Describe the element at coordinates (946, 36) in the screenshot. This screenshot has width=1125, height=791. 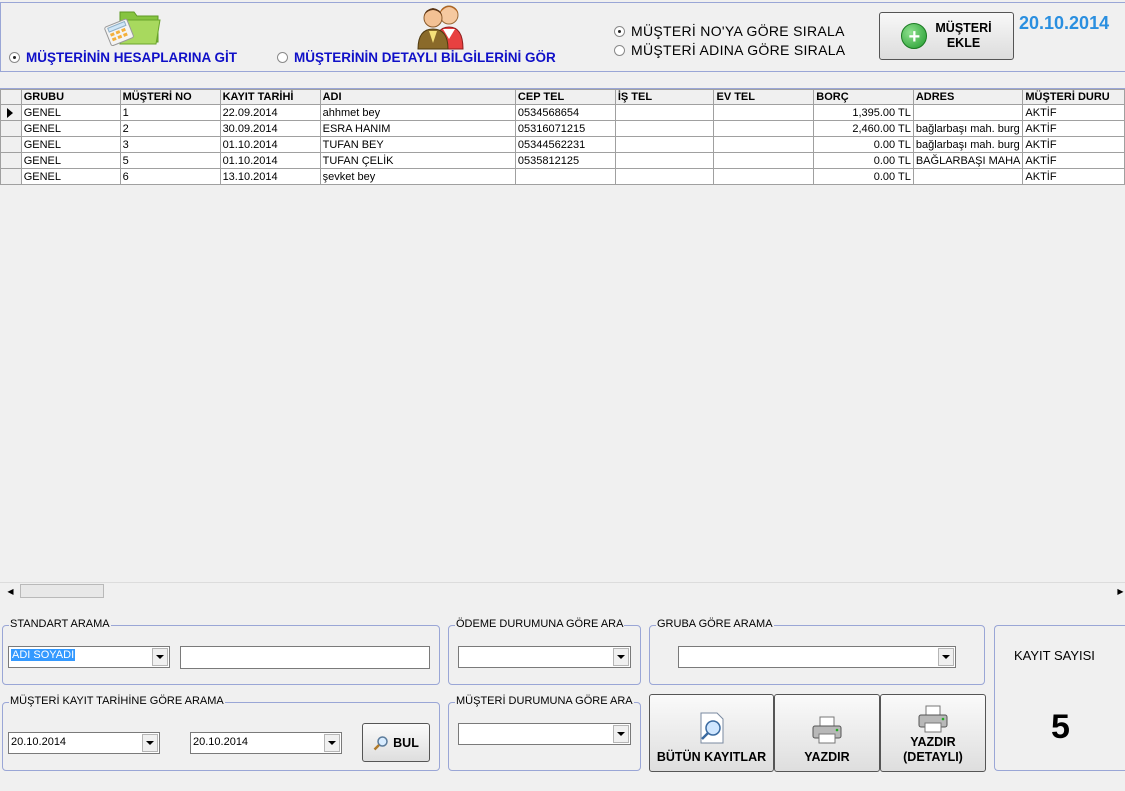
I see `add-customer-button: + MÜŞTERİ EKLE` at that location.